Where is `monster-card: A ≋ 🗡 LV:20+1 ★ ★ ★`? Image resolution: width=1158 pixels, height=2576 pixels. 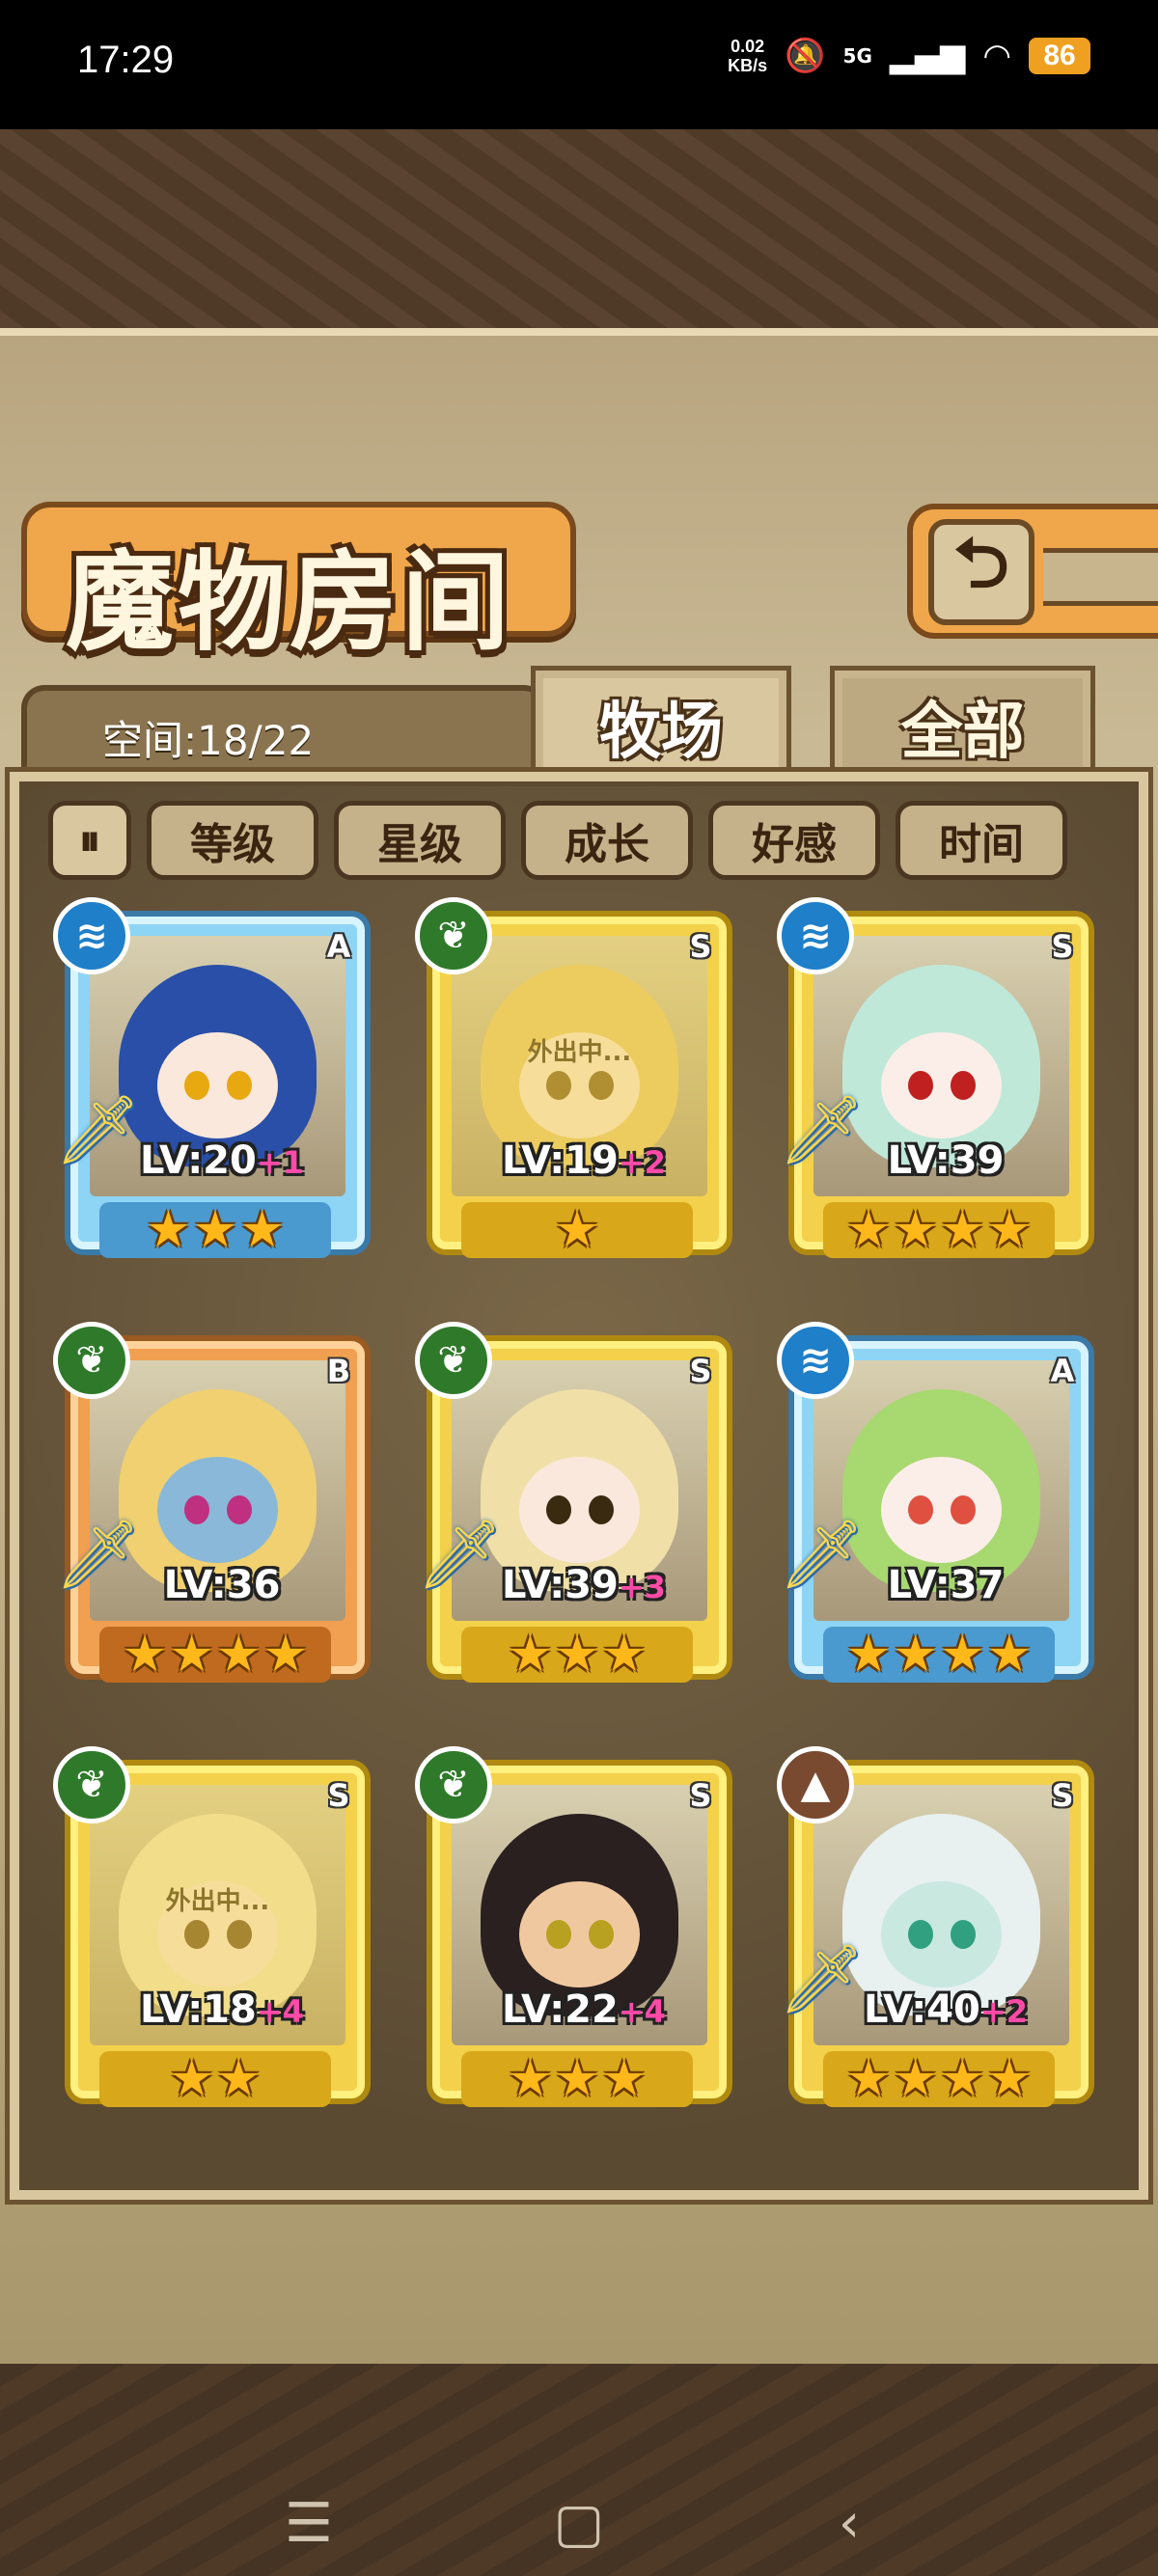
monster-card: A ≋ 🗡 LV:20+1 ★ ★ ★ is located at coordinates (212, 1085).